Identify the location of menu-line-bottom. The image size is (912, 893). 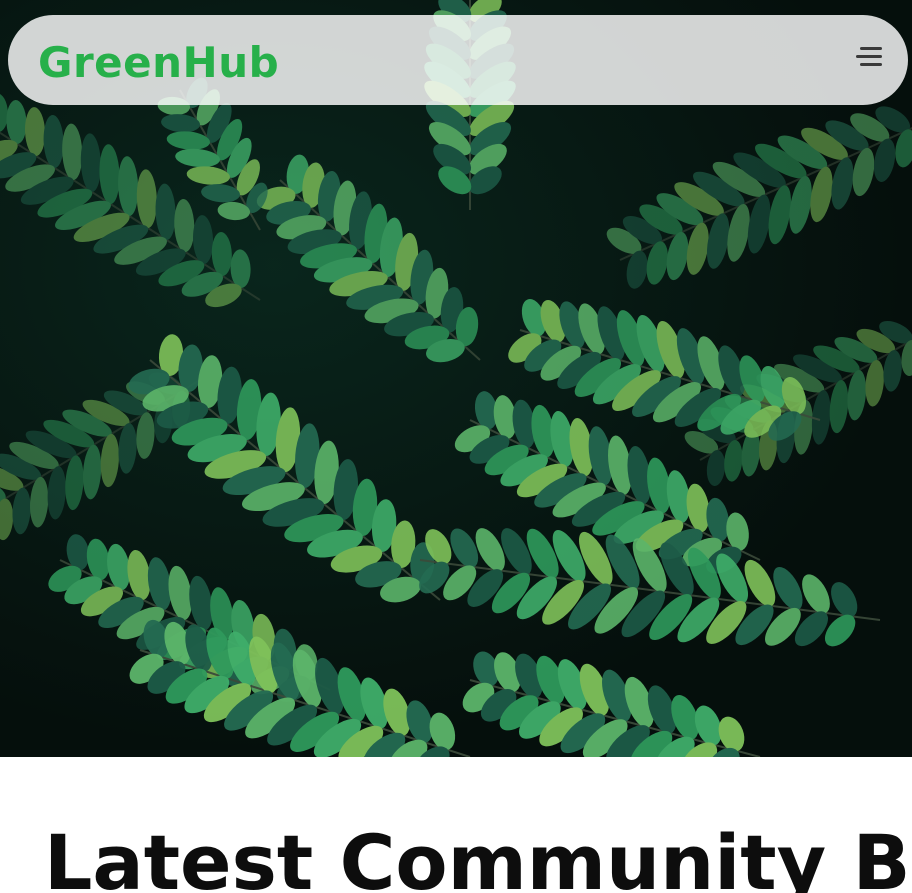
(871, 64).